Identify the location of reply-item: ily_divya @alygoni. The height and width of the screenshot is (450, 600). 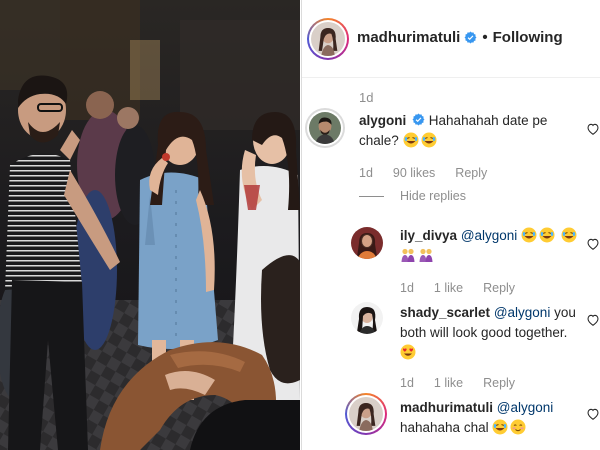
(490, 246).